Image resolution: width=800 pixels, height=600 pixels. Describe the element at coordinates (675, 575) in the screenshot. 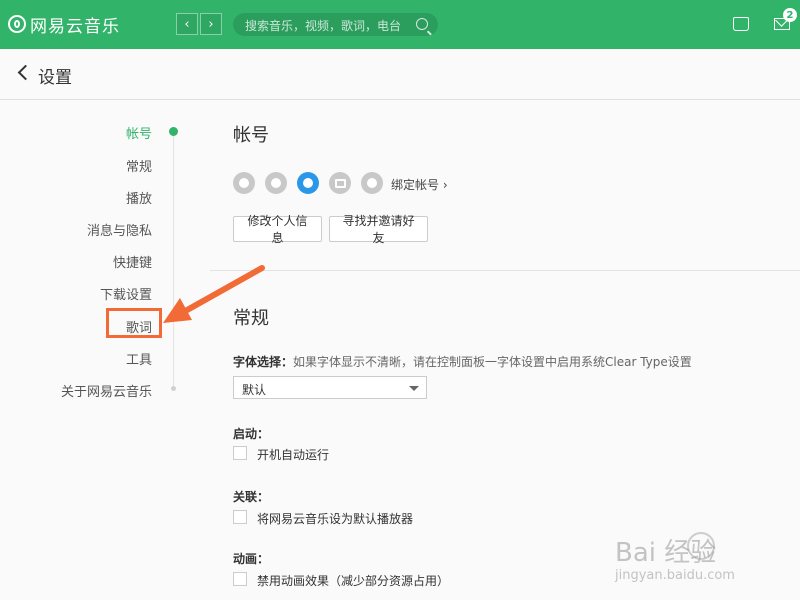

I see `watermark-line2: jingyan.baidu.com` at that location.